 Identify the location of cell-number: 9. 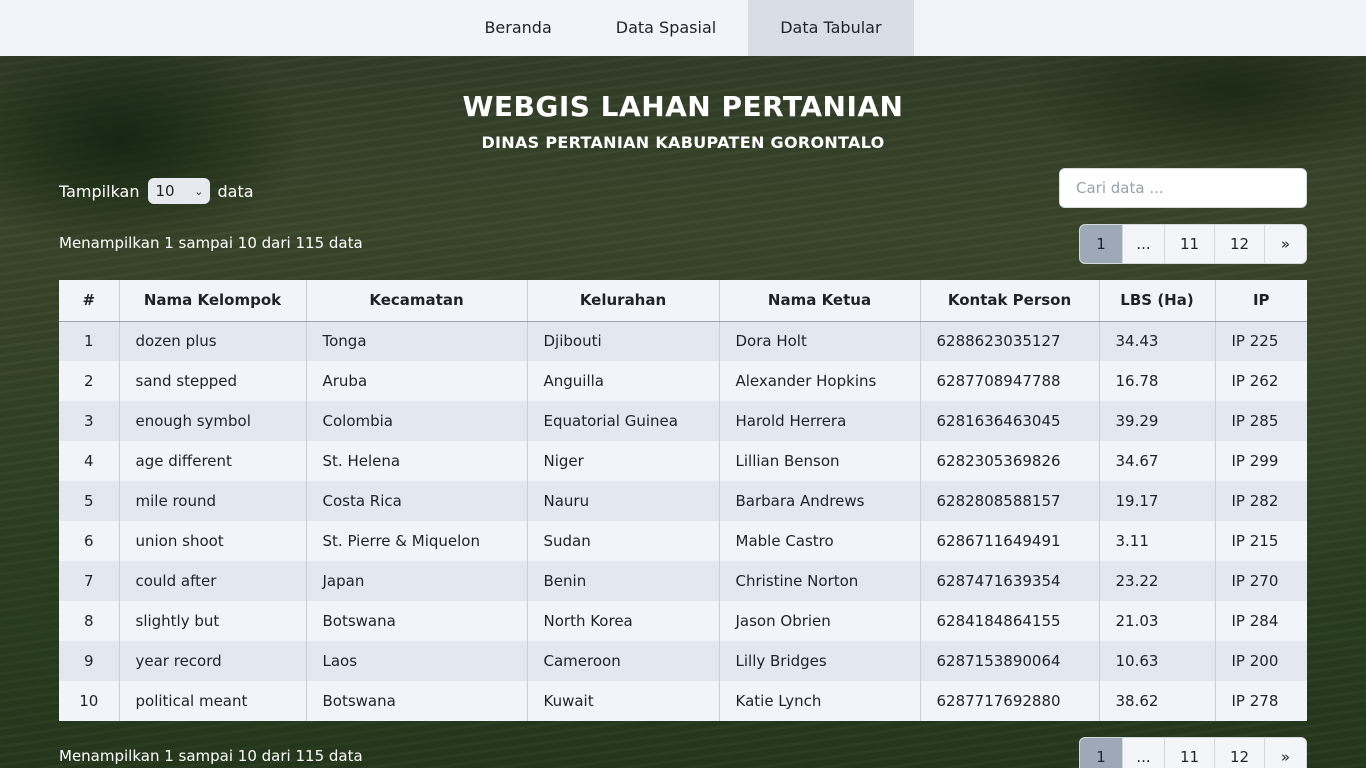
(89, 661).